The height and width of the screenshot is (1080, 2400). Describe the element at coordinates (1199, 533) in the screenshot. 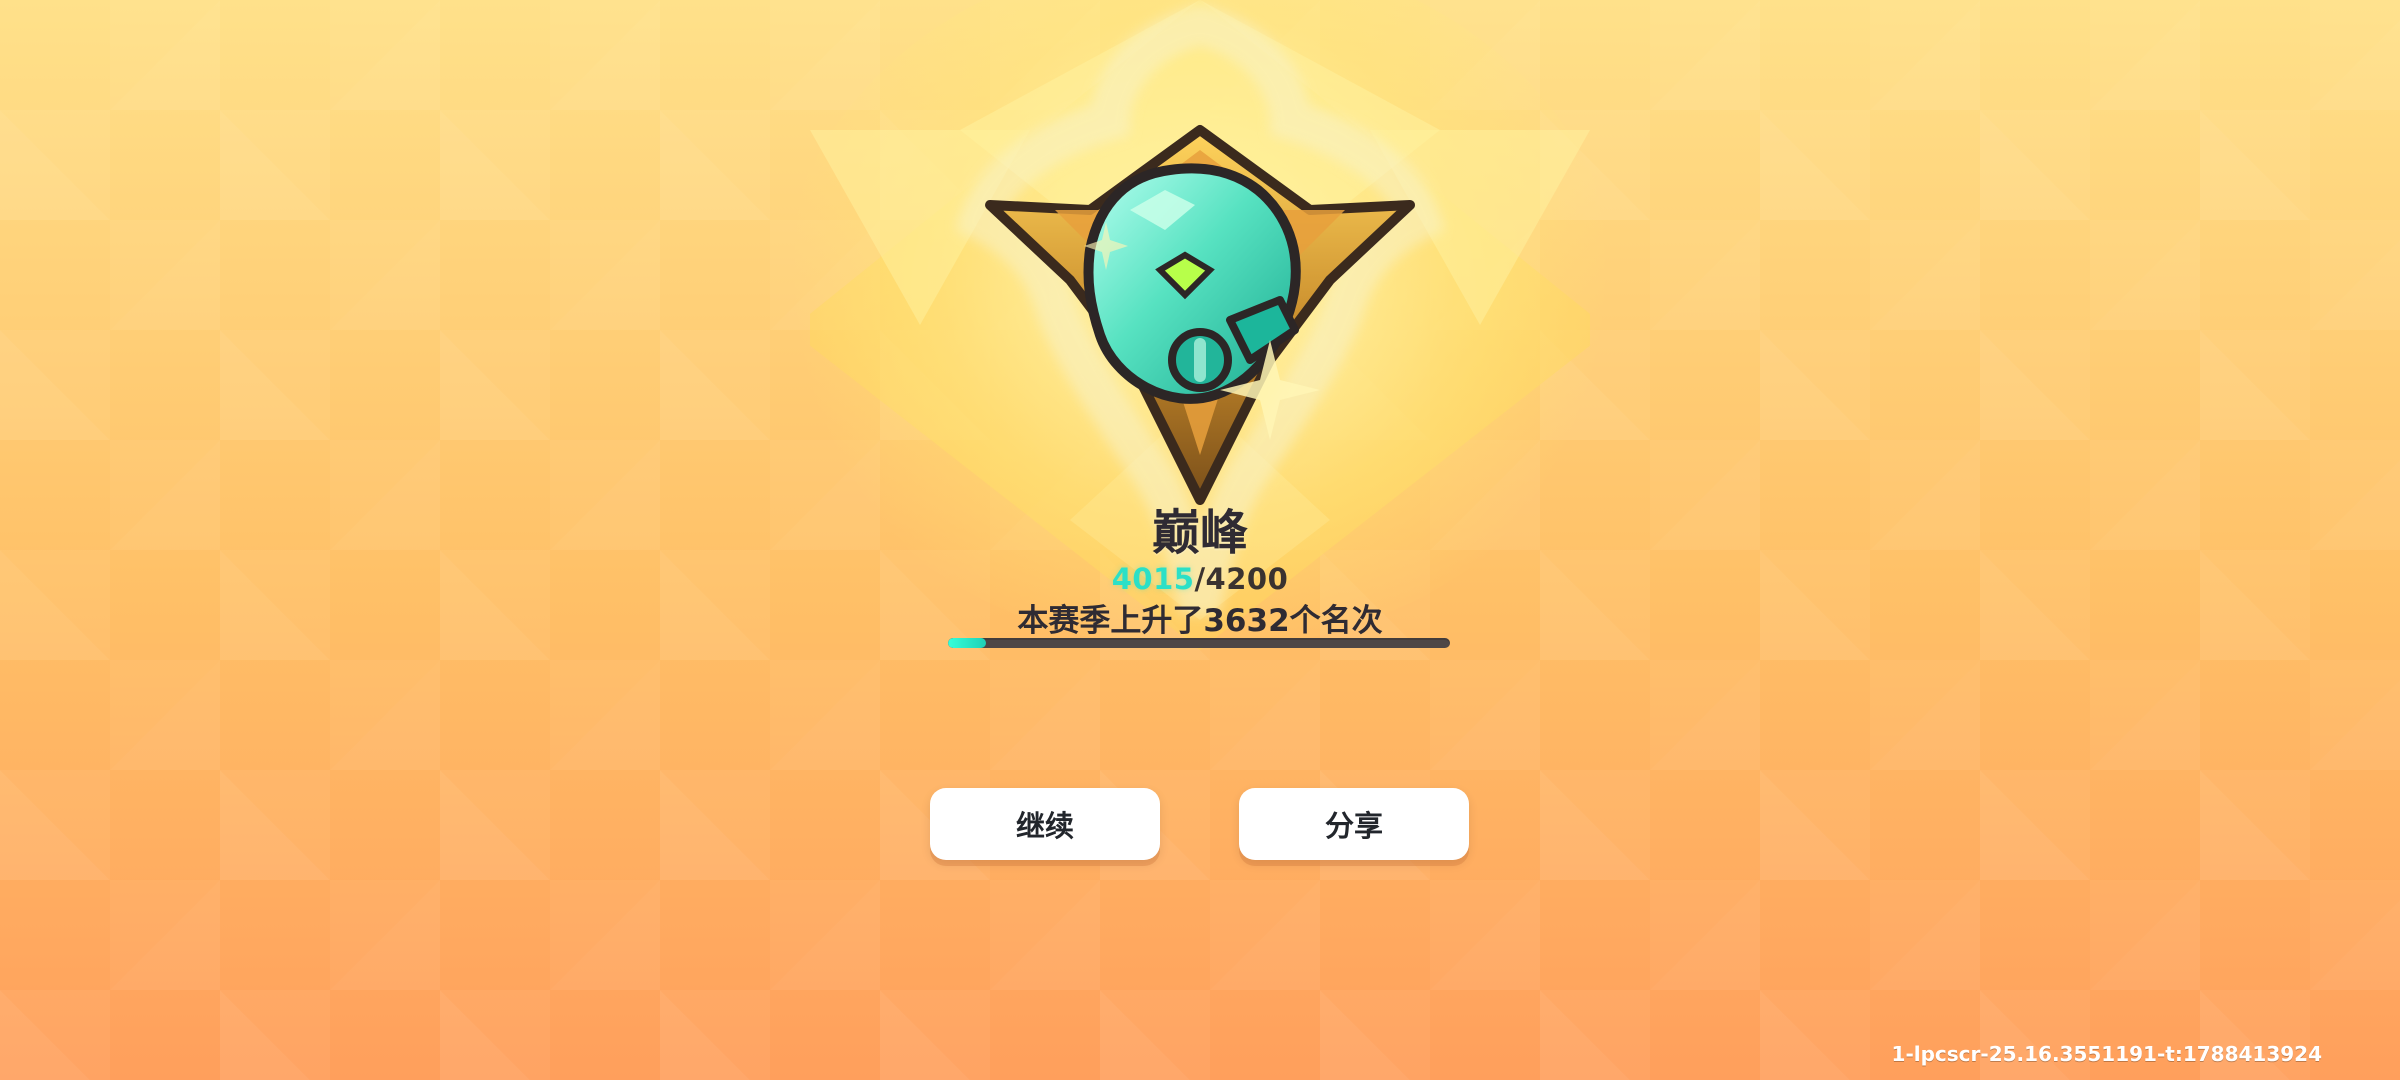

I see `rank-name: 巅峰` at that location.